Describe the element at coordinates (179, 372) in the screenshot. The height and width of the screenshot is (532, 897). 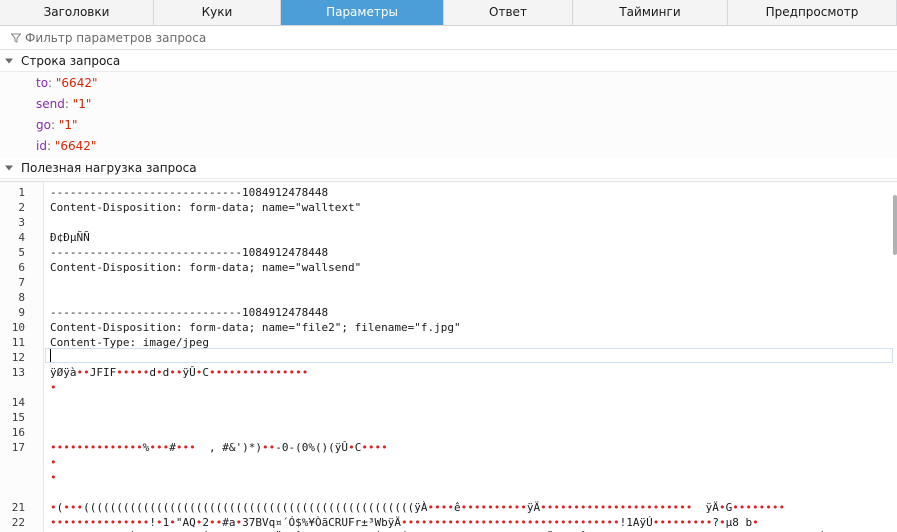
I see `line-text: ÿØÿà••JFIF•••••d•d••ÿÛ•C•••••••••••••••` at that location.